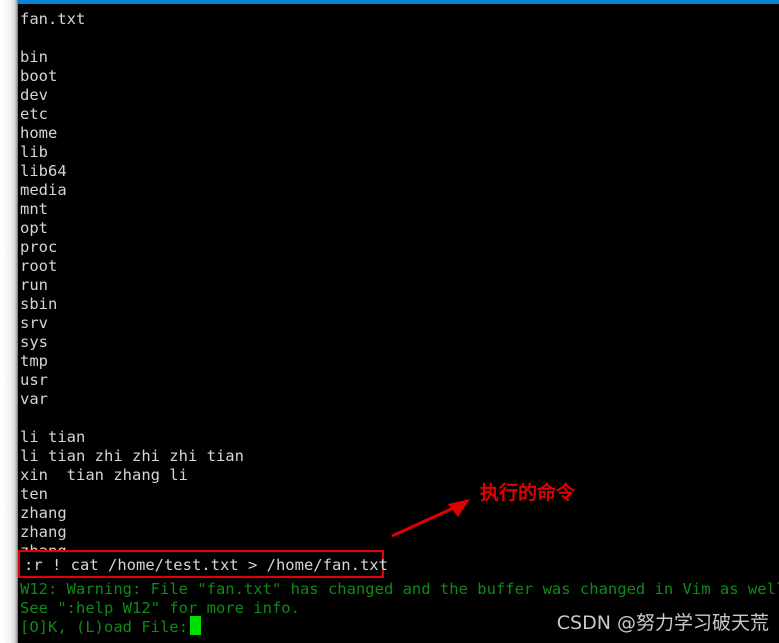  Describe the element at coordinates (9, 321) in the screenshot. I see `window-left-margin` at that location.